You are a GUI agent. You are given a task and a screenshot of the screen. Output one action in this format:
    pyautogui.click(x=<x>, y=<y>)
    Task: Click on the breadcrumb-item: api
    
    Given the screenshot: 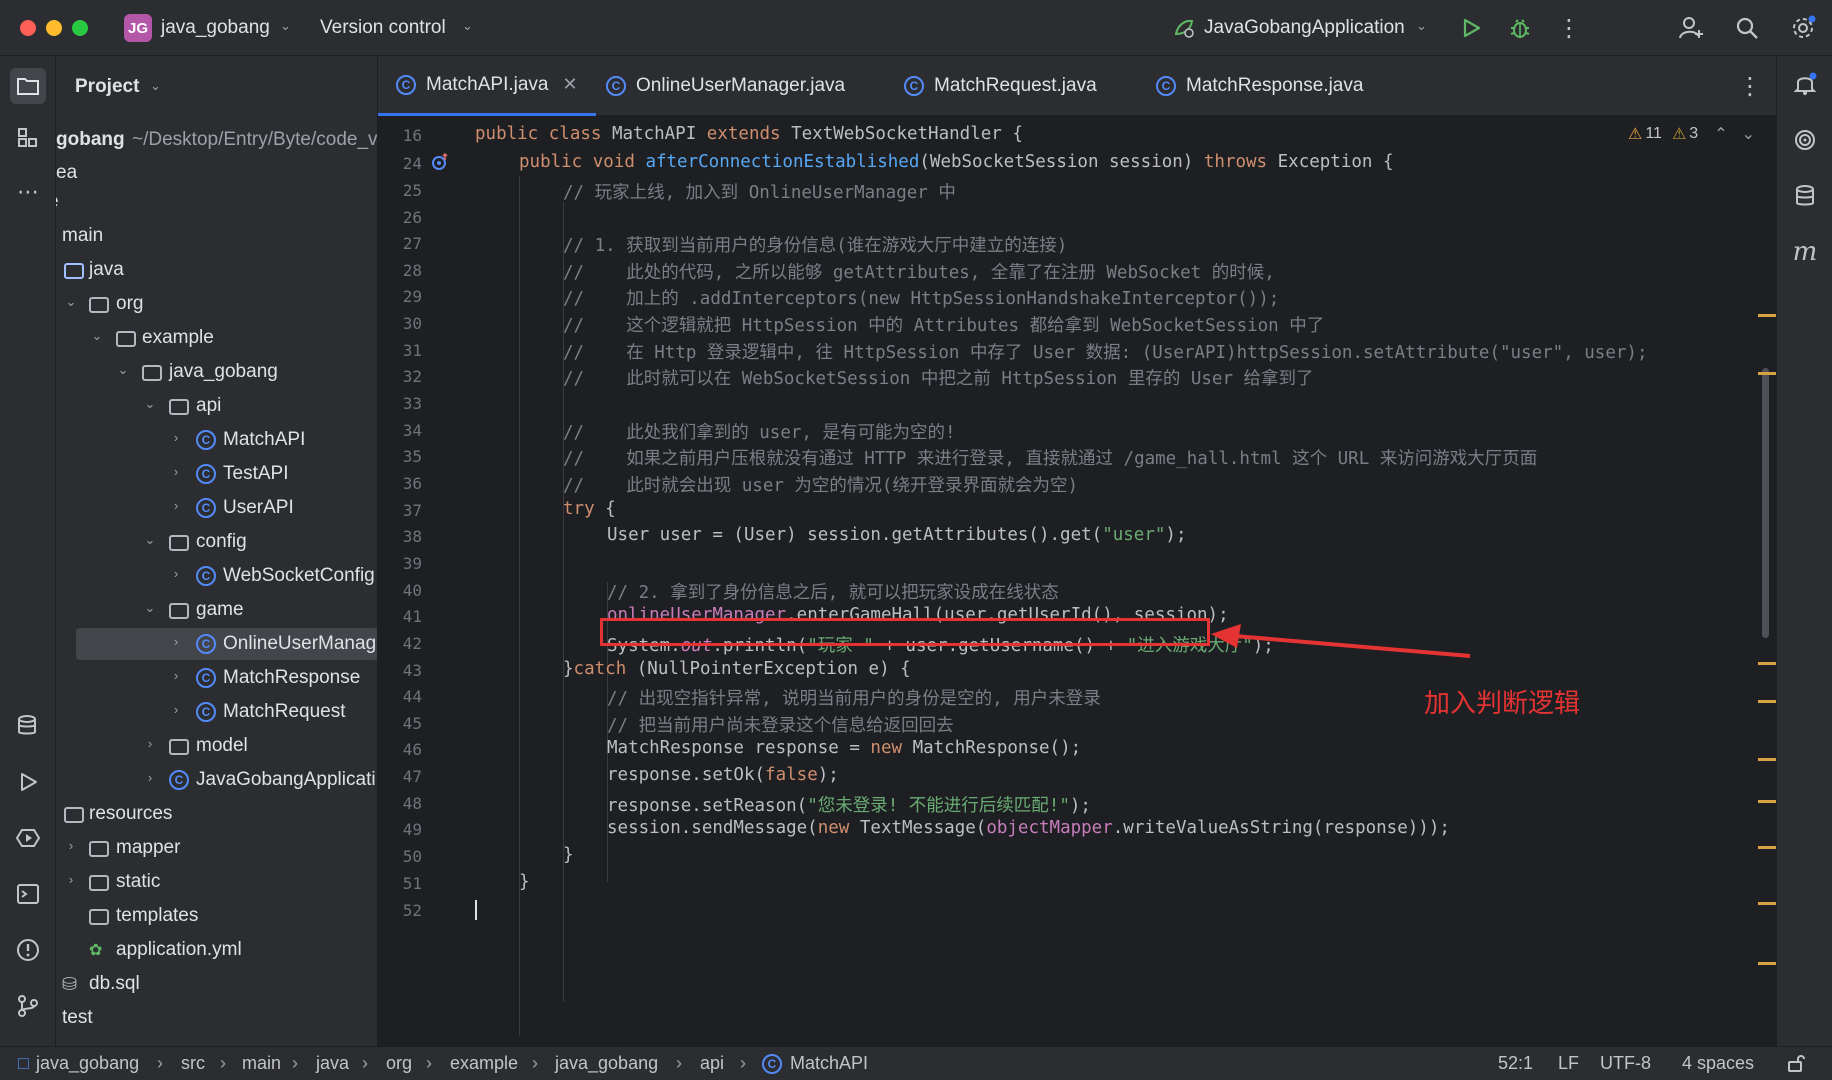 What is the action you would take?
    pyautogui.click(x=712, y=1063)
    